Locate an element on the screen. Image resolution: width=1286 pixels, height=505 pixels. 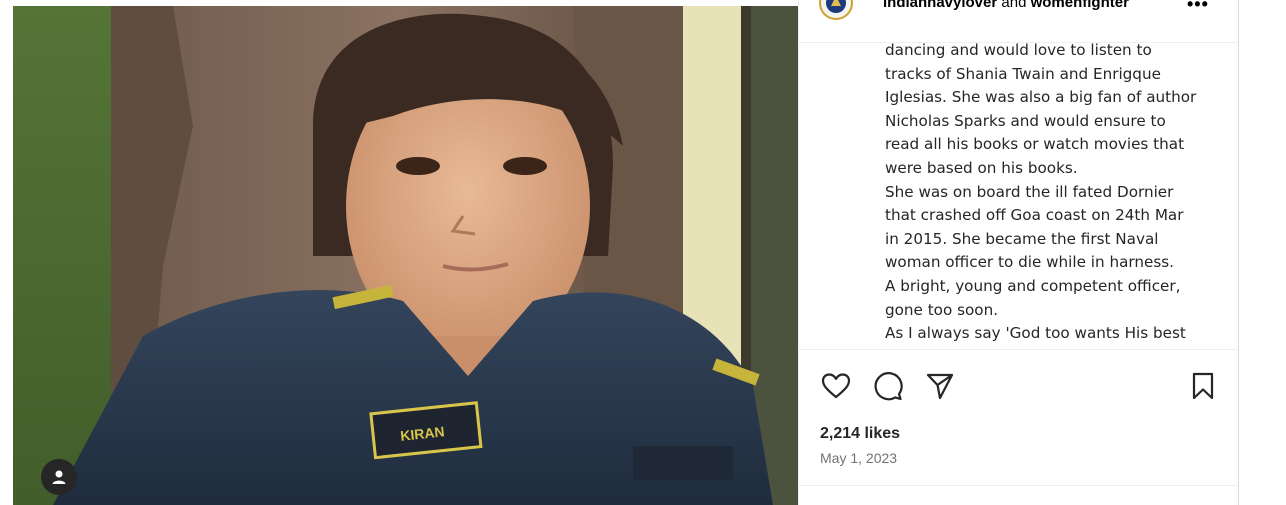
divider is located at coordinates (1018, 485).